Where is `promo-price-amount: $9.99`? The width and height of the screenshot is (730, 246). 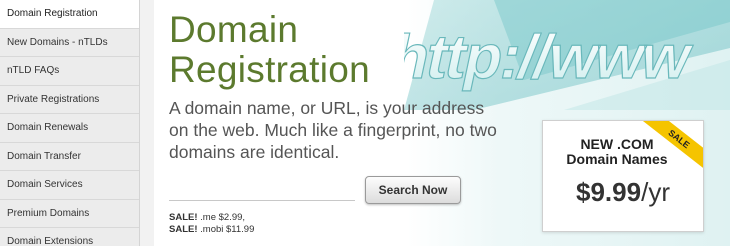 promo-price-amount: $9.99 is located at coordinates (609, 192).